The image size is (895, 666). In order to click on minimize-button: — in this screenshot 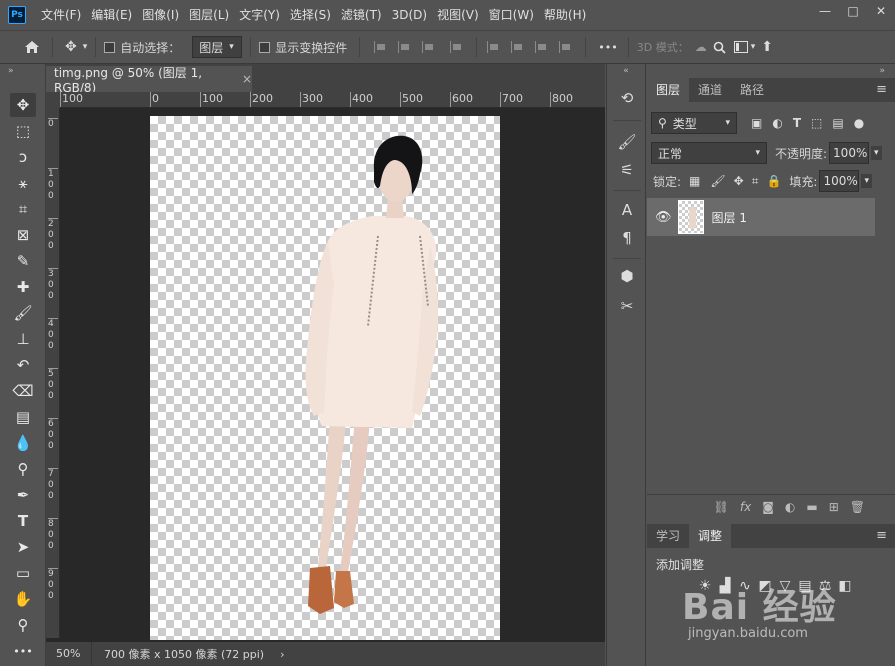, I will do `click(825, 11)`.